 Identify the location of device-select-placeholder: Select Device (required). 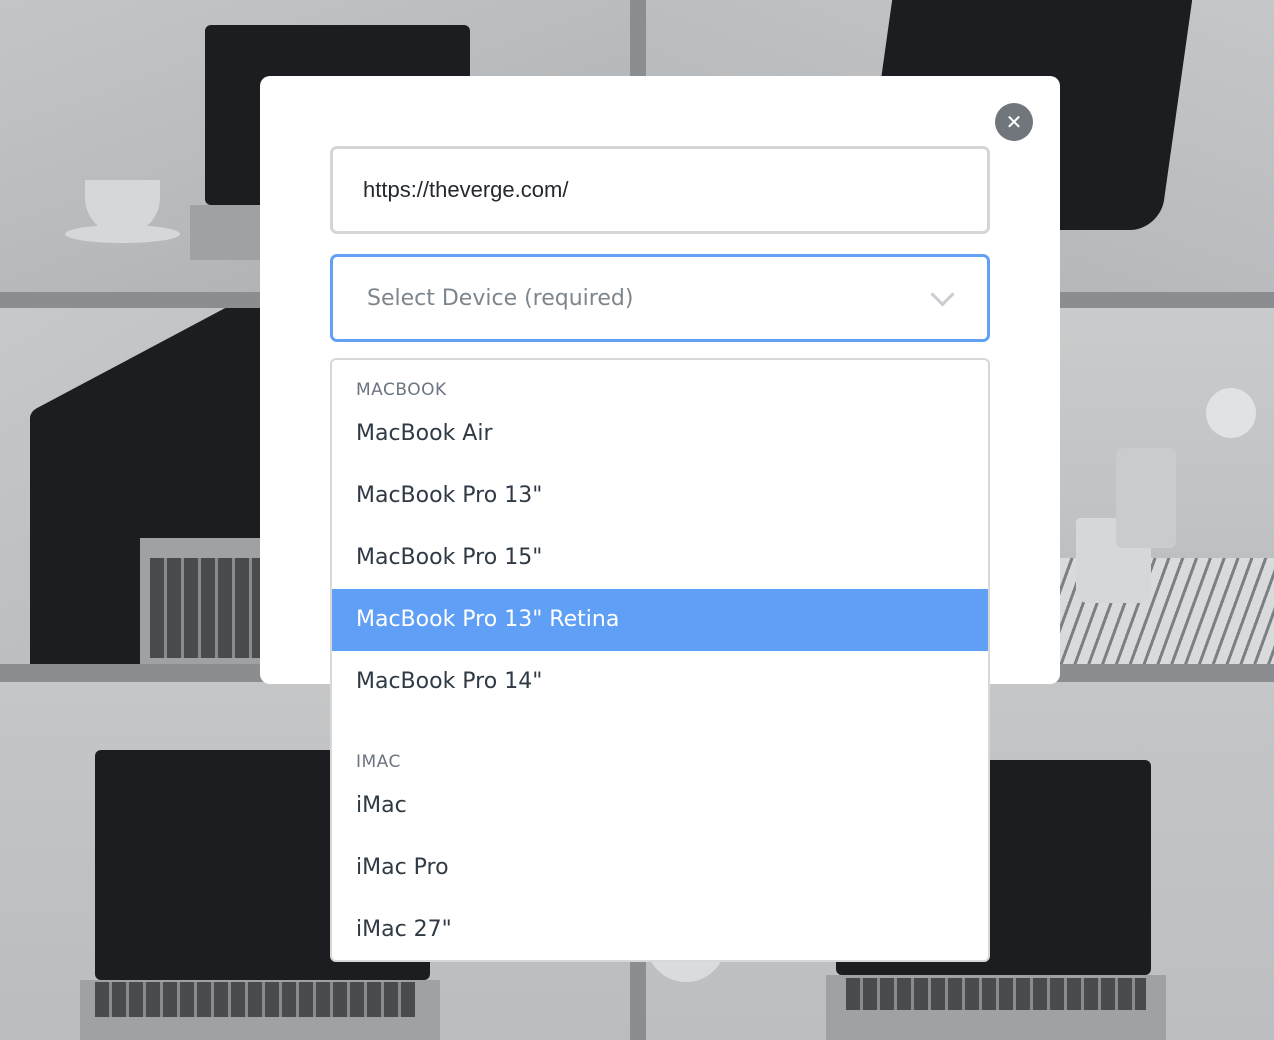
(500, 298).